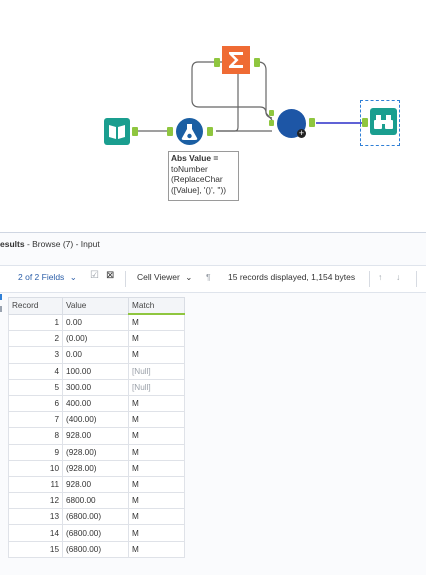  I want to click on annotation-line-2: (ReplaceChar, so click(197, 179).